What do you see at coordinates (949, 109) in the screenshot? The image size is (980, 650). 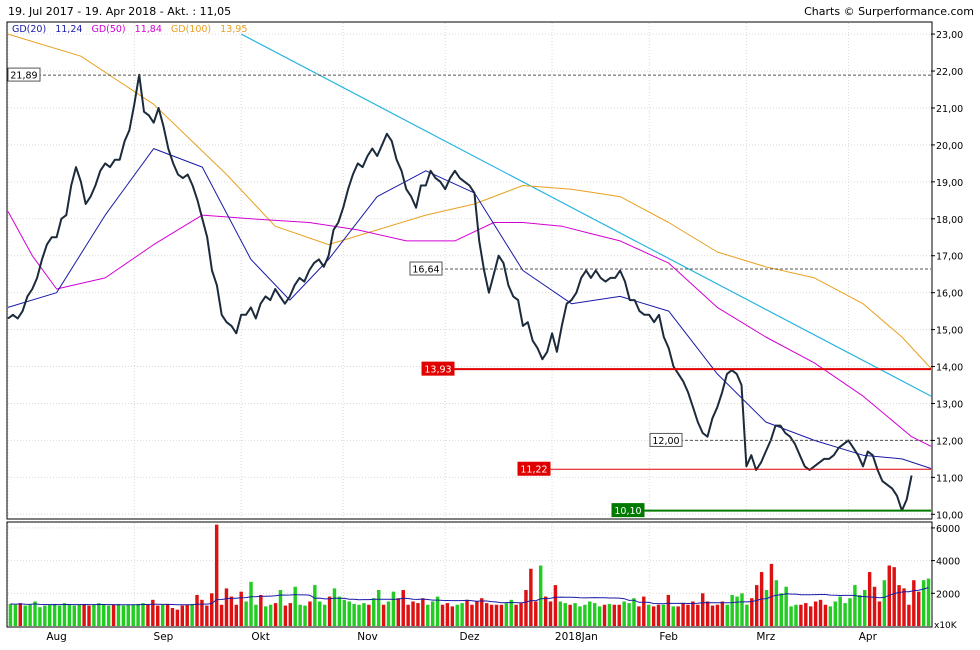 I see `y-tick-label: 21,00` at bounding box center [949, 109].